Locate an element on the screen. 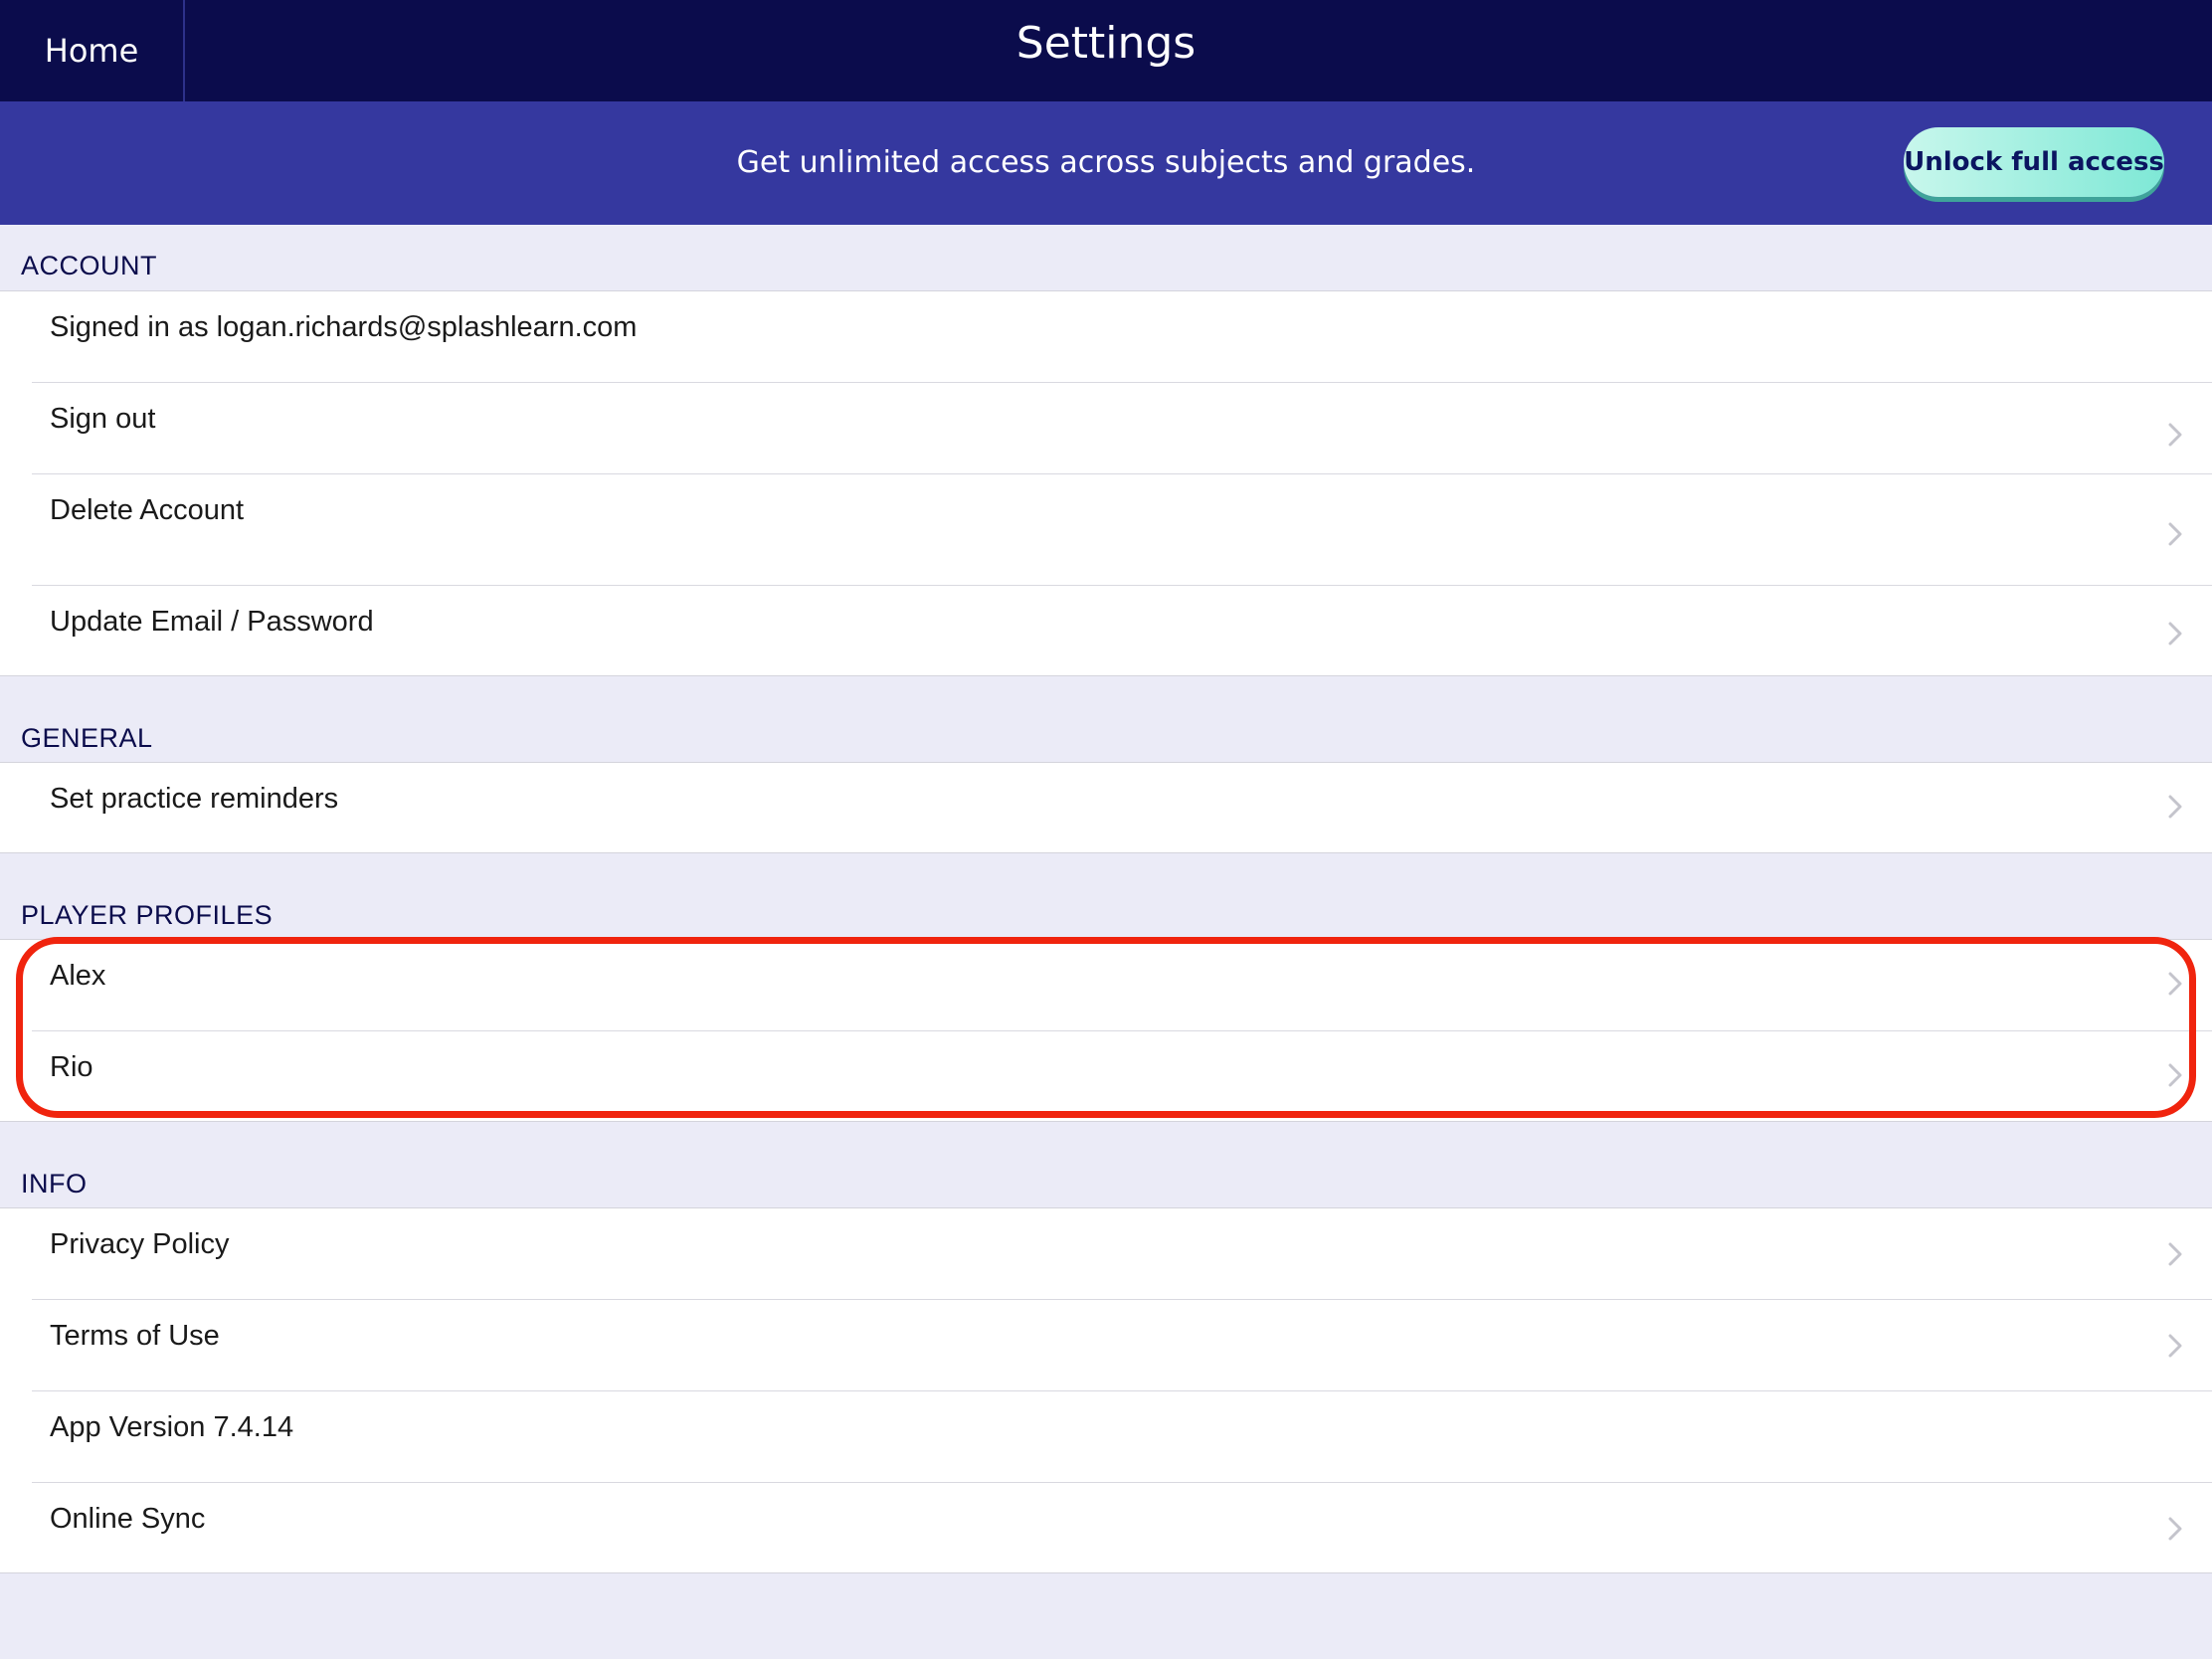 Image resolution: width=2212 pixels, height=1659 pixels. online-sync-label: Online Sync is located at coordinates (128, 1519).